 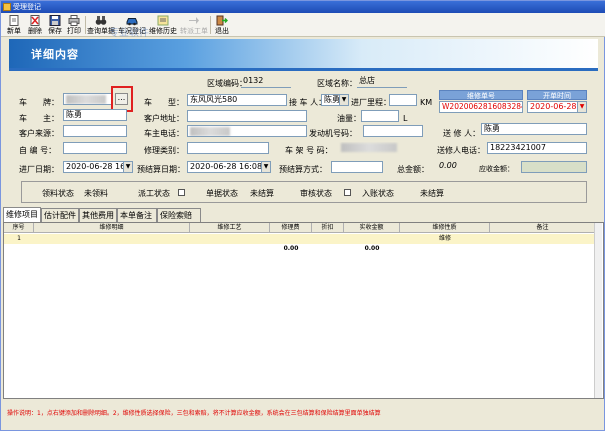 I want to click on repair-type-field, so click(x=228, y=148).